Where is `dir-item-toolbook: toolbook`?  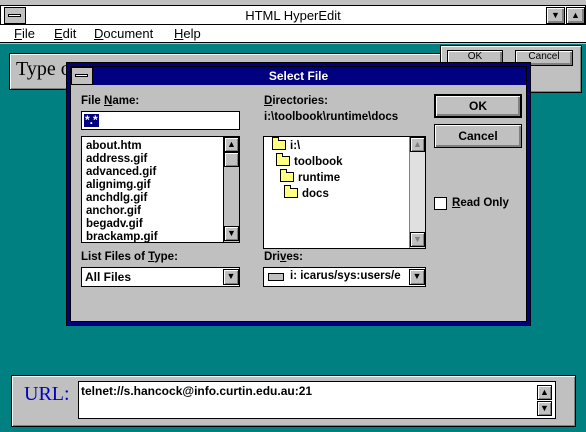
dir-item-toolbook: toolbook is located at coordinates (307, 161).